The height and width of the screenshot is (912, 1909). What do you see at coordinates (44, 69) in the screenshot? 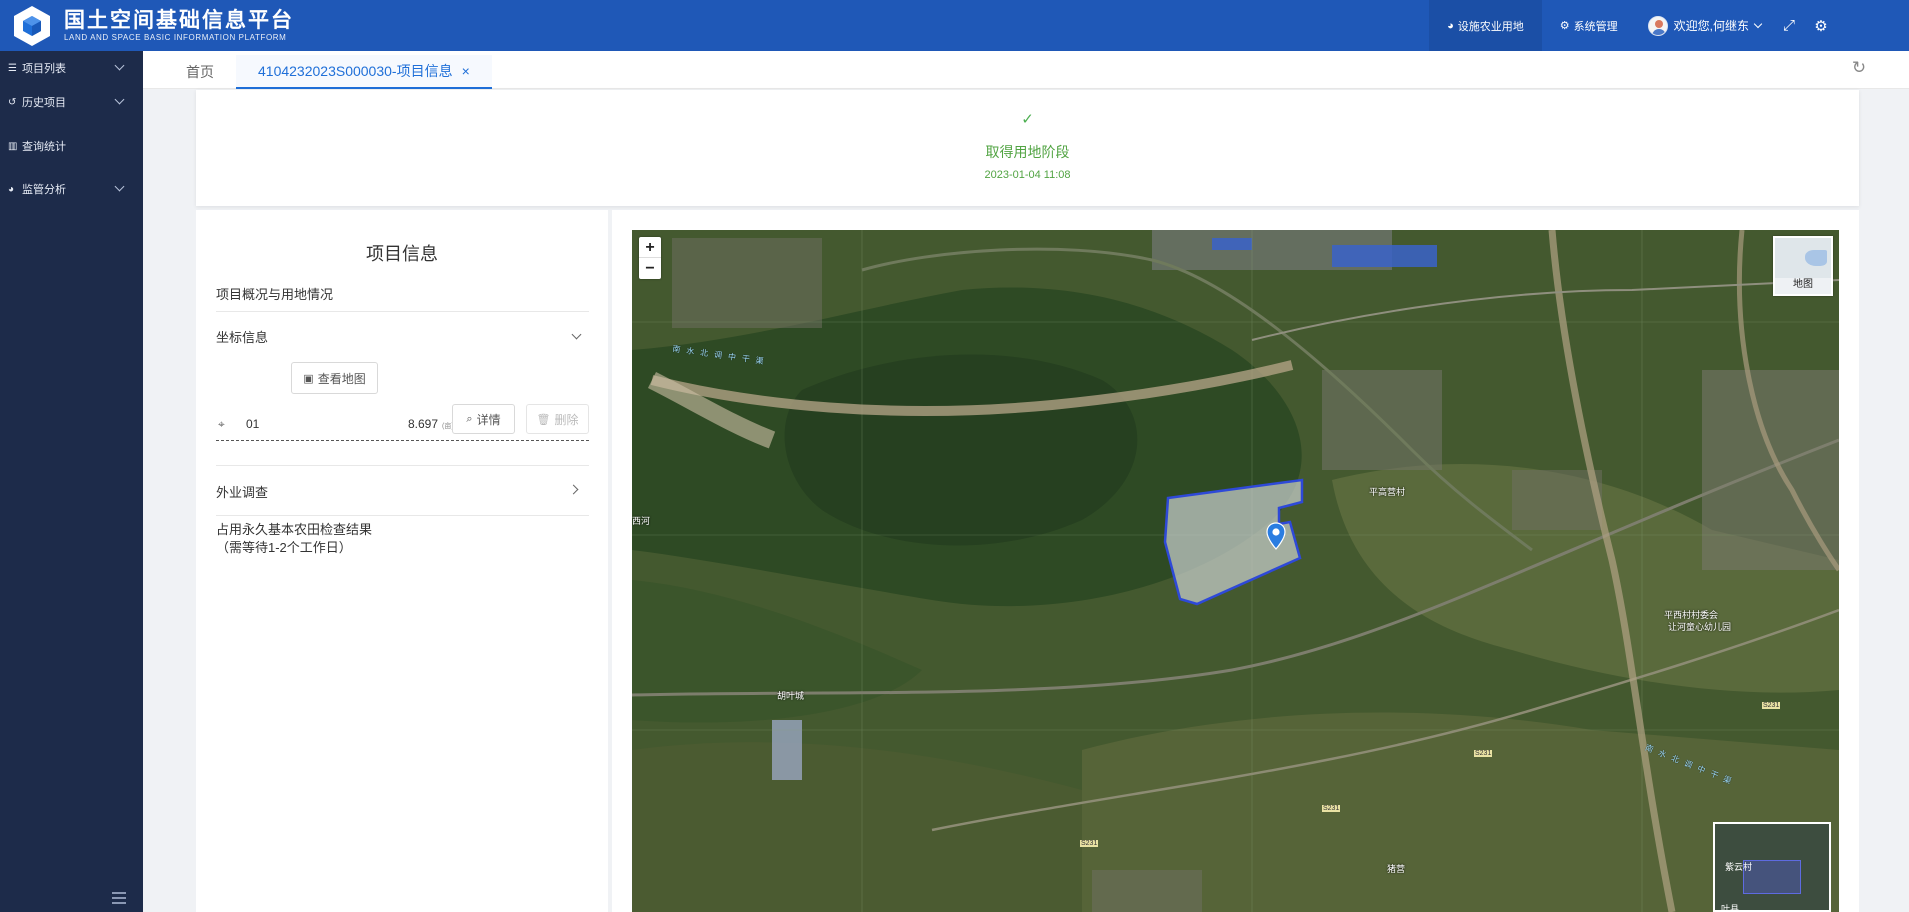
I see `sidebar-item-label: 项目列表` at bounding box center [44, 69].